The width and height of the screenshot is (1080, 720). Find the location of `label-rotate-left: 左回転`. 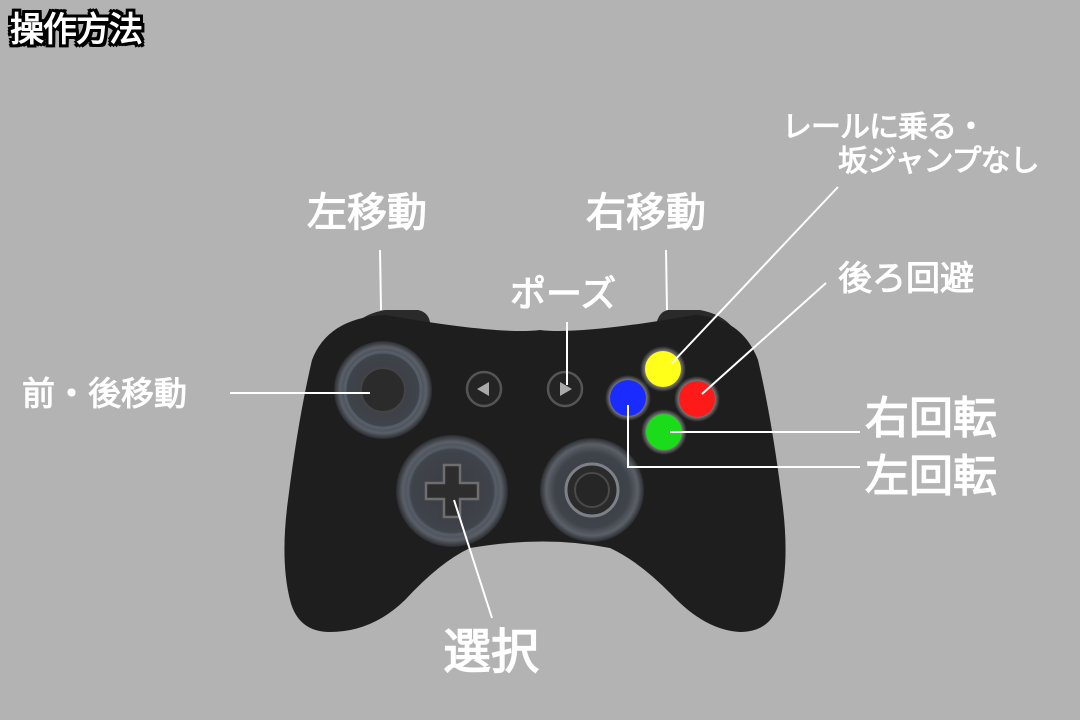

label-rotate-left: 左回転 is located at coordinates (931, 476).